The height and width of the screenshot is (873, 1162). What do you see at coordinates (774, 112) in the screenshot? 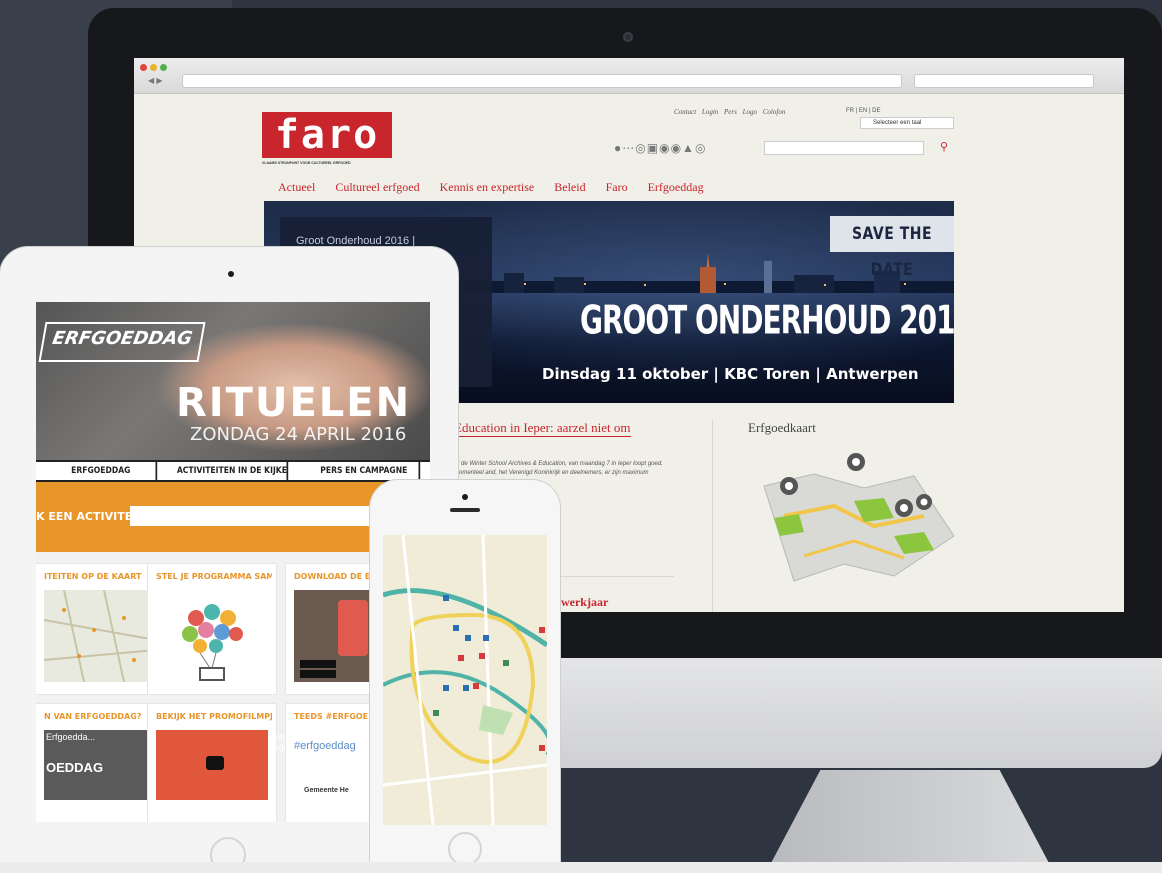
I see `top-link-colofon: Colofon` at bounding box center [774, 112].